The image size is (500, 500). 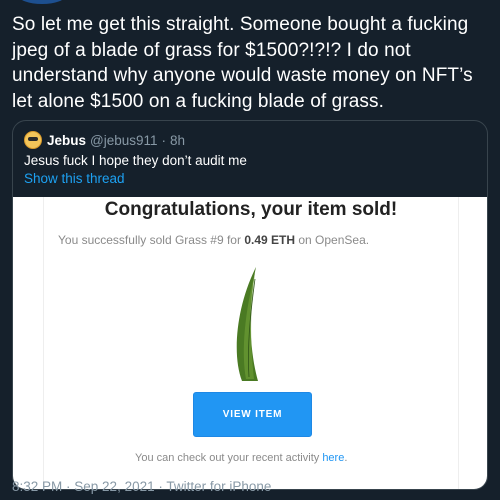 What do you see at coordinates (66, 140) in the screenshot?
I see `quote-author-name: Jebus` at bounding box center [66, 140].